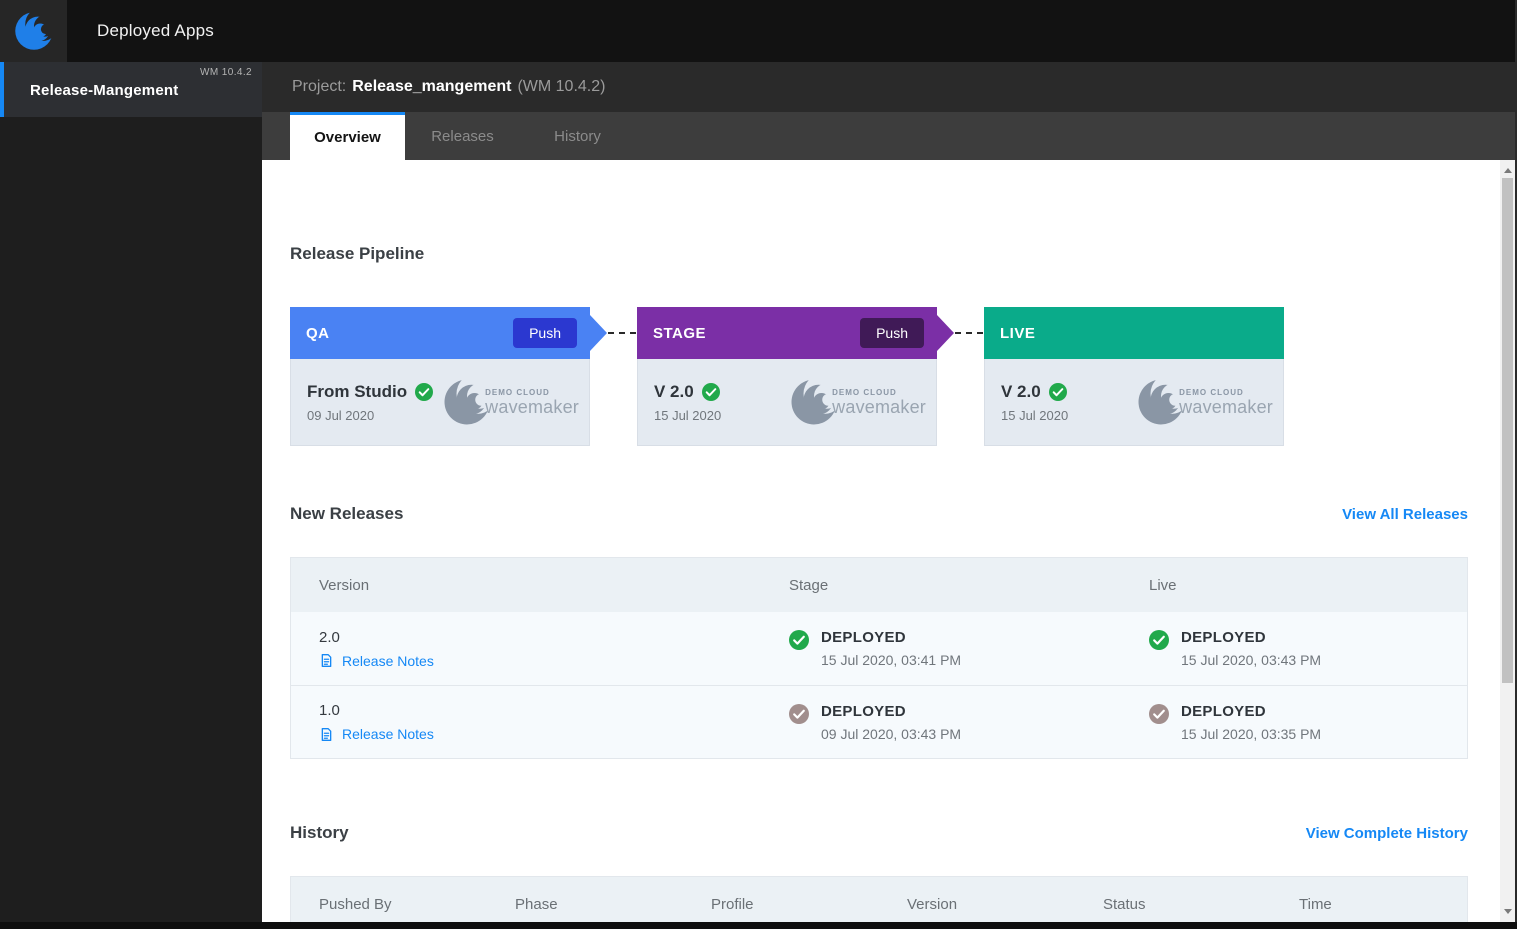 This screenshot has width=1517, height=929. What do you see at coordinates (347, 513) in the screenshot?
I see `new-releases-heading: New Releases` at bounding box center [347, 513].